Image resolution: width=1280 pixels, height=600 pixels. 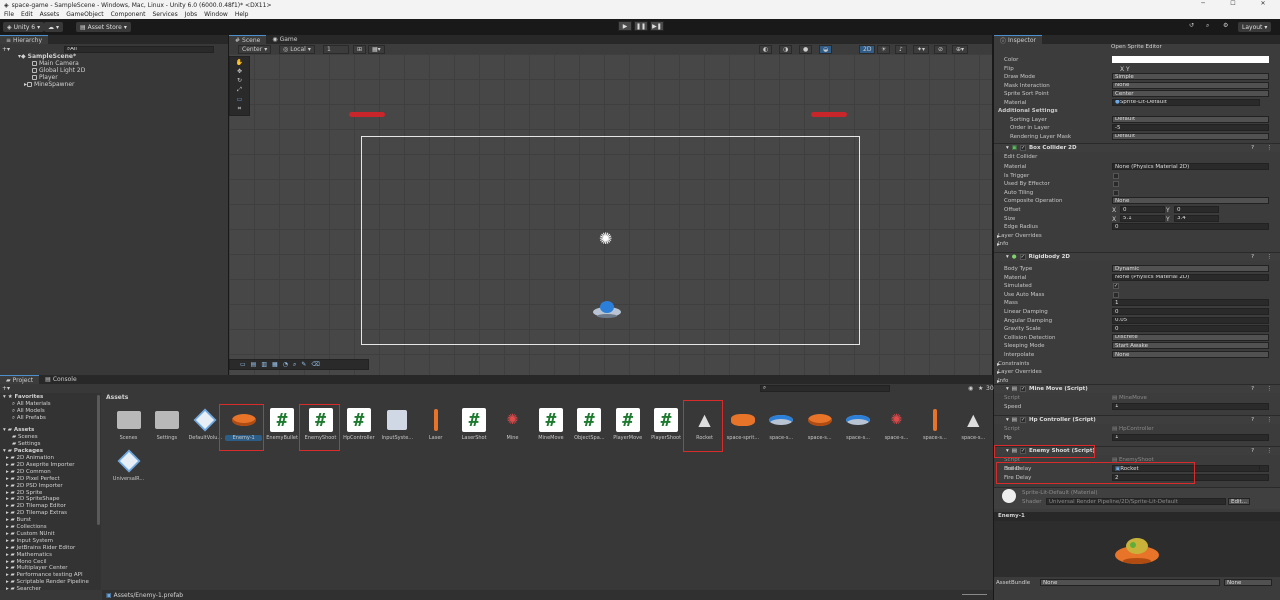 What do you see at coordinates (58, 70) in the screenshot?
I see `hierarchy-item: Global Light 2D` at bounding box center [58, 70].